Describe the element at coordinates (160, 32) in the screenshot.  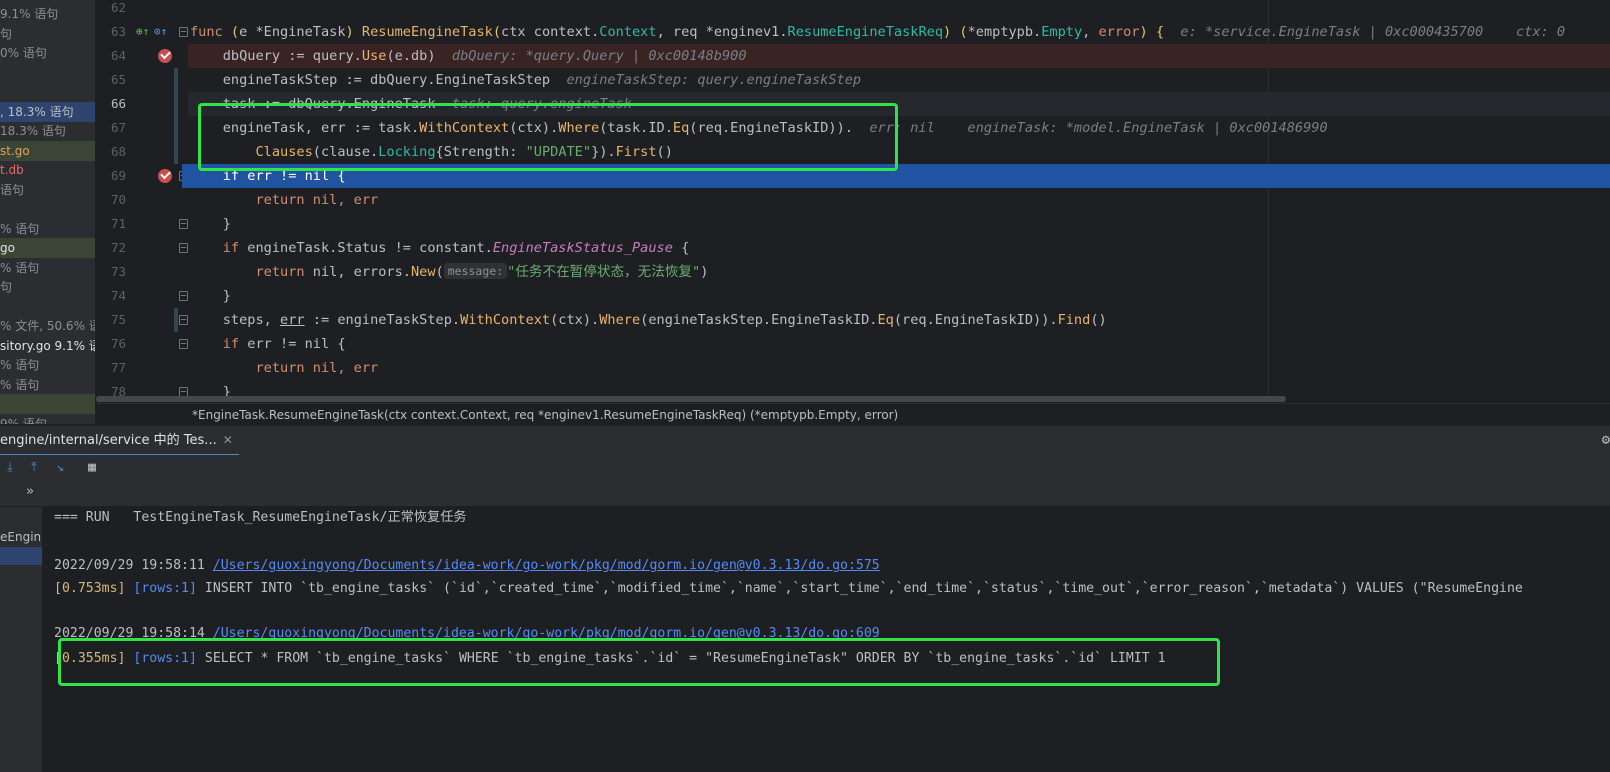
I see `implements-icon: ⊙↑` at that location.